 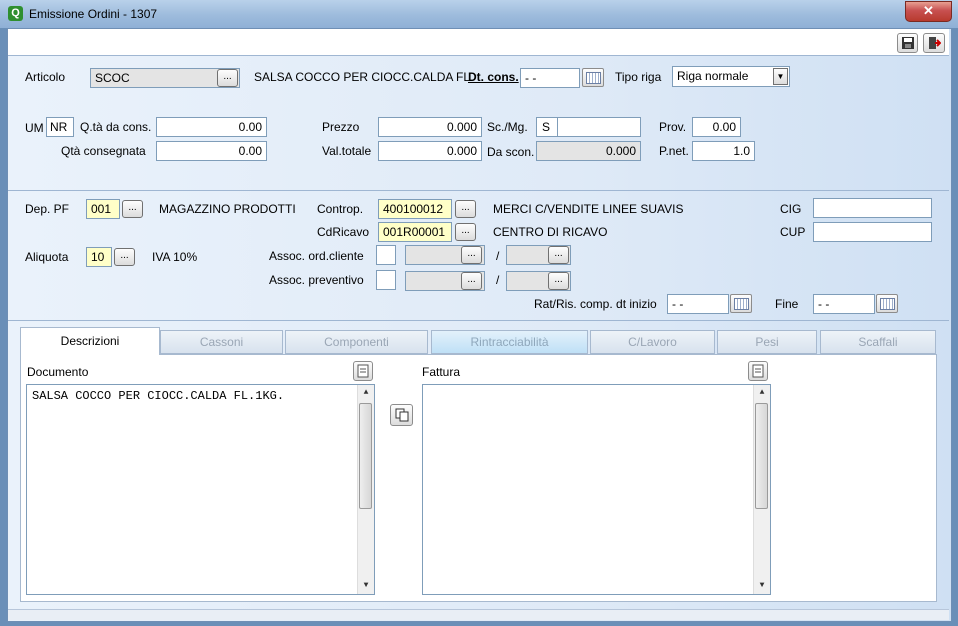 What do you see at coordinates (343, 232) in the screenshot?
I see `cdricavo-label: CdRicavo` at bounding box center [343, 232].